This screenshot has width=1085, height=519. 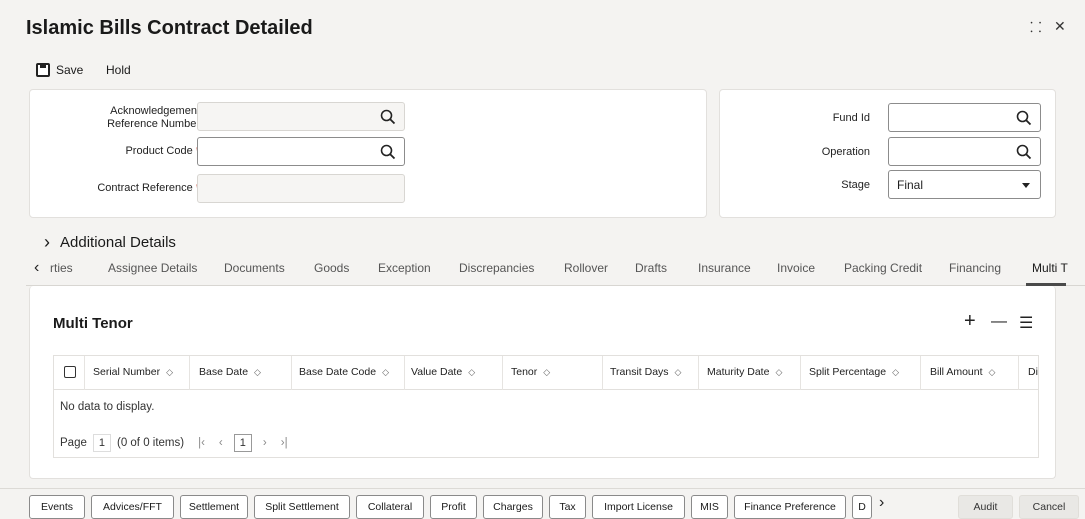 I want to click on close-icon: ✕, so click(x=1060, y=26).